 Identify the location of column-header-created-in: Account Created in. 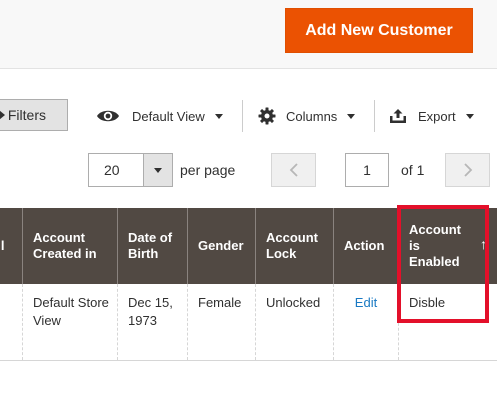
(70, 246).